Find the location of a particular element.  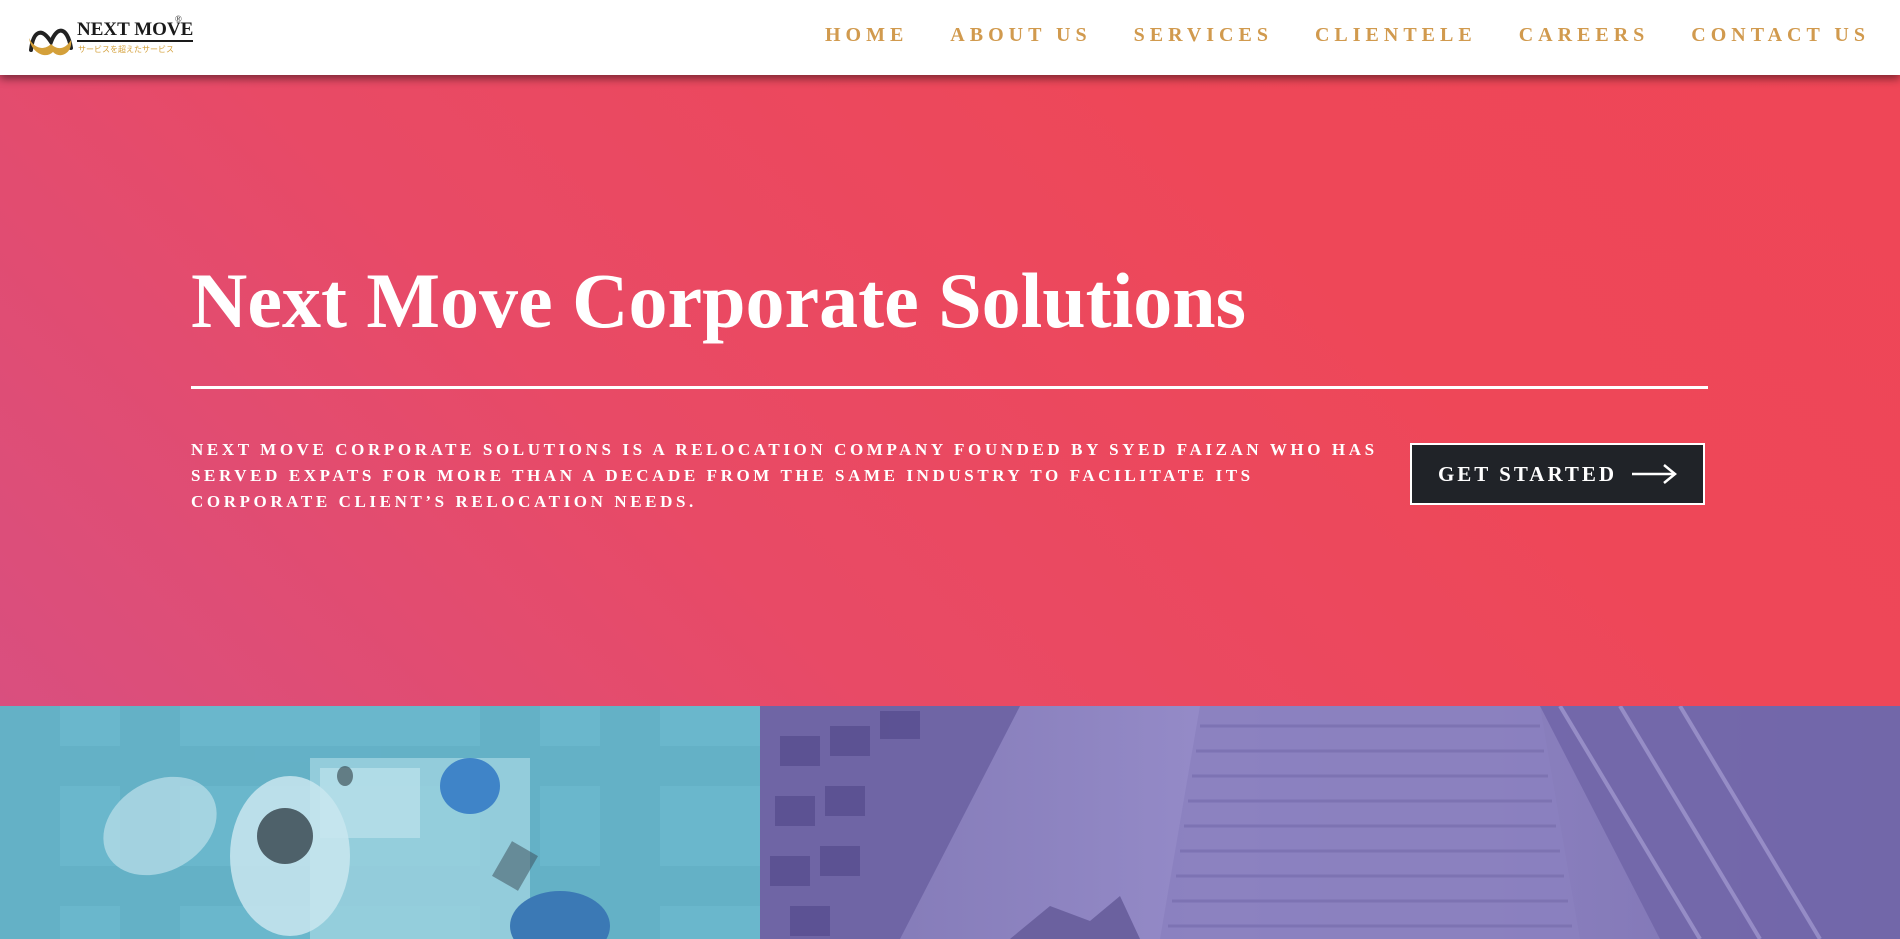

building-photo is located at coordinates (1330, 822).